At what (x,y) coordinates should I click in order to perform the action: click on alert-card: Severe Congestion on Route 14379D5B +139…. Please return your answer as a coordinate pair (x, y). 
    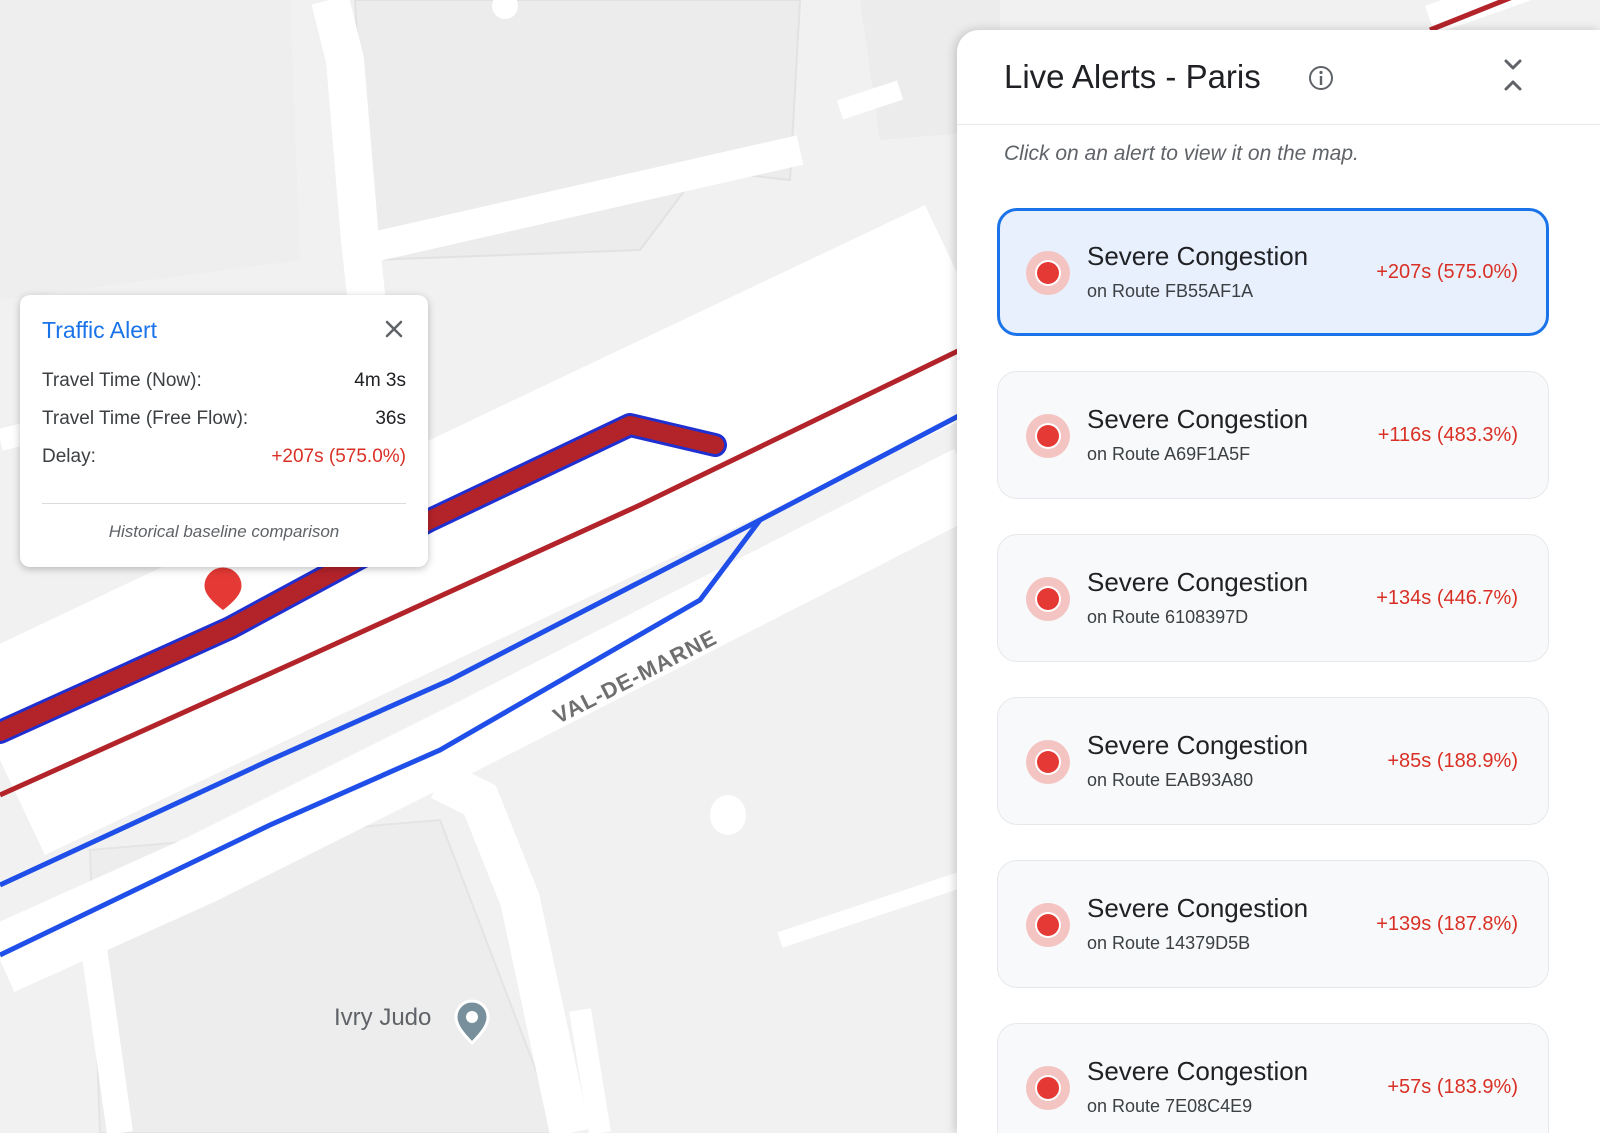
    Looking at the image, I should click on (1273, 924).